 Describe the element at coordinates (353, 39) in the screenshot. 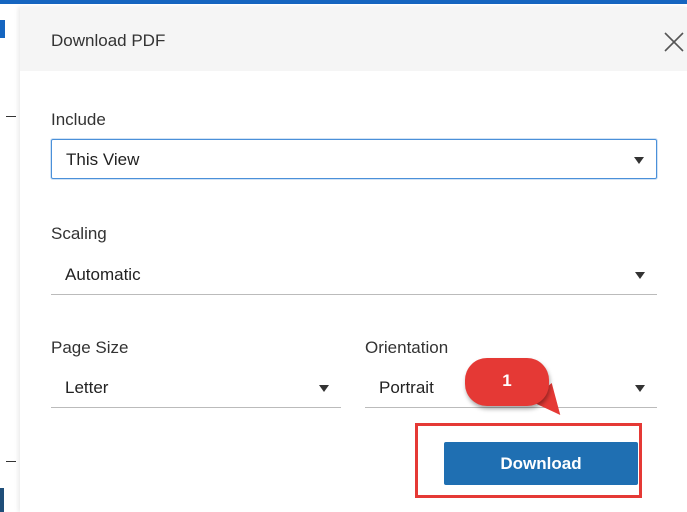

I see `dialog-header: Download PDF` at that location.